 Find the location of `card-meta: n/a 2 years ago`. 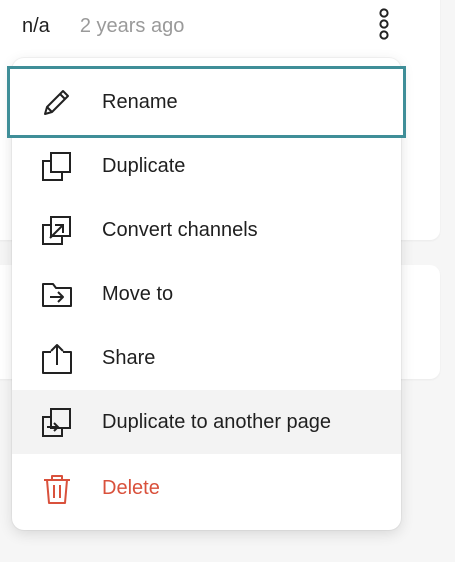

card-meta: n/a 2 years ago is located at coordinates (103, 26).